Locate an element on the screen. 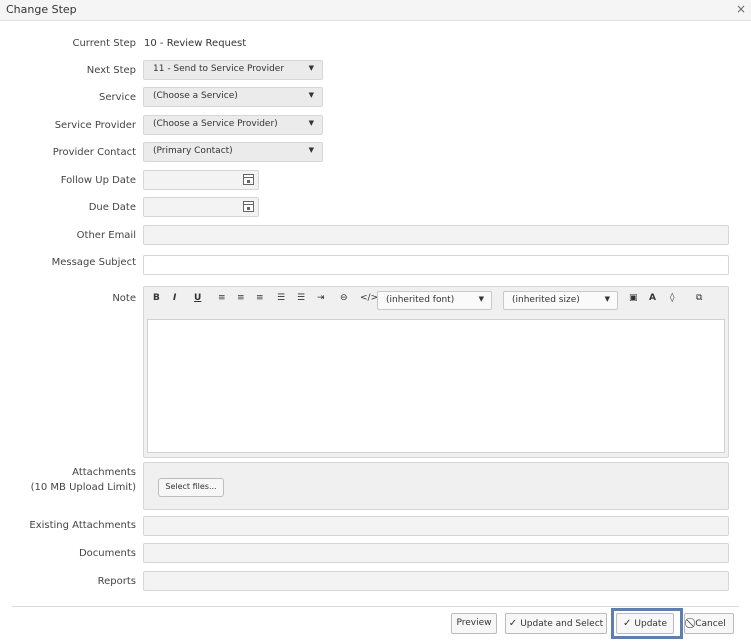 This screenshot has height=641, width=751. service-select: (Choose a Service) ▼ is located at coordinates (233, 97).